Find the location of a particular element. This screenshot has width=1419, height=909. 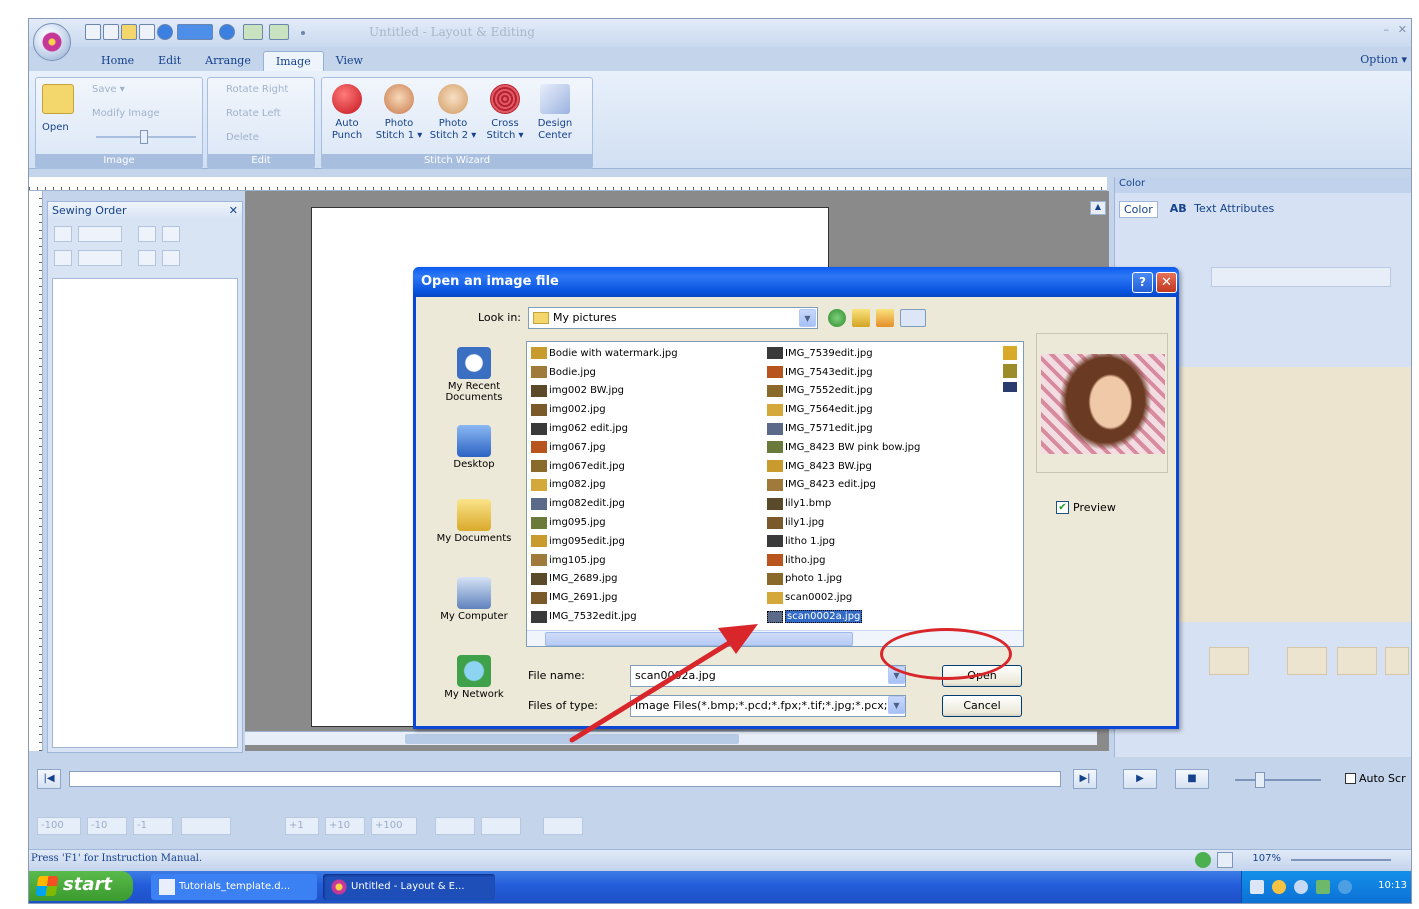

page-view-icon is located at coordinates (1225, 860).